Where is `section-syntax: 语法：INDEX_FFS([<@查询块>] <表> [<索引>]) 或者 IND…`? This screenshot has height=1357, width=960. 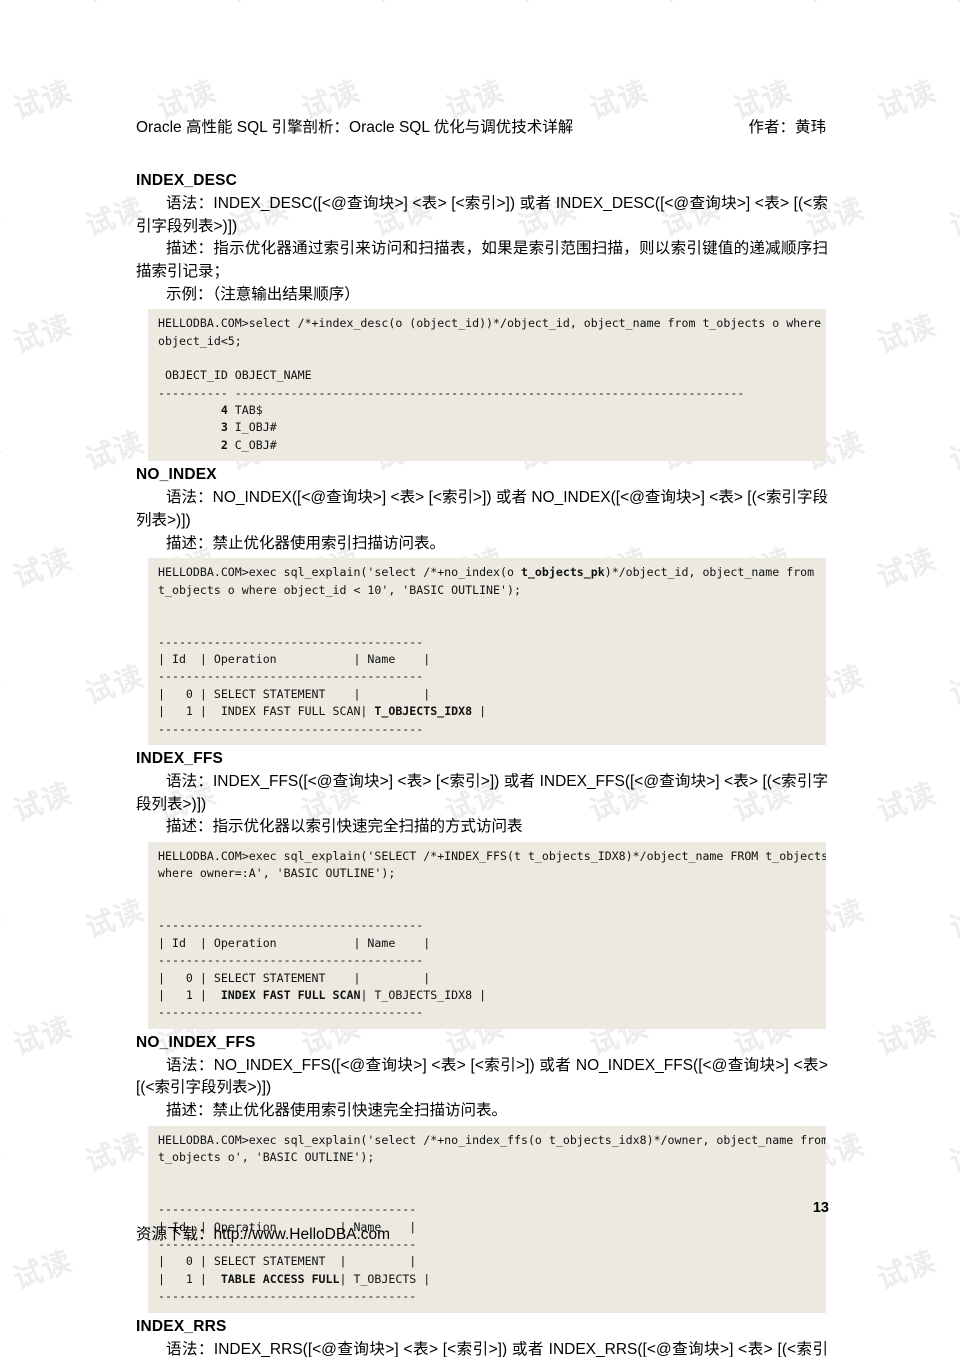
section-syntax: 语法：INDEX_FFS([<@查询块>] <表> [<索引>]) 或者 IND… is located at coordinates (482, 793).